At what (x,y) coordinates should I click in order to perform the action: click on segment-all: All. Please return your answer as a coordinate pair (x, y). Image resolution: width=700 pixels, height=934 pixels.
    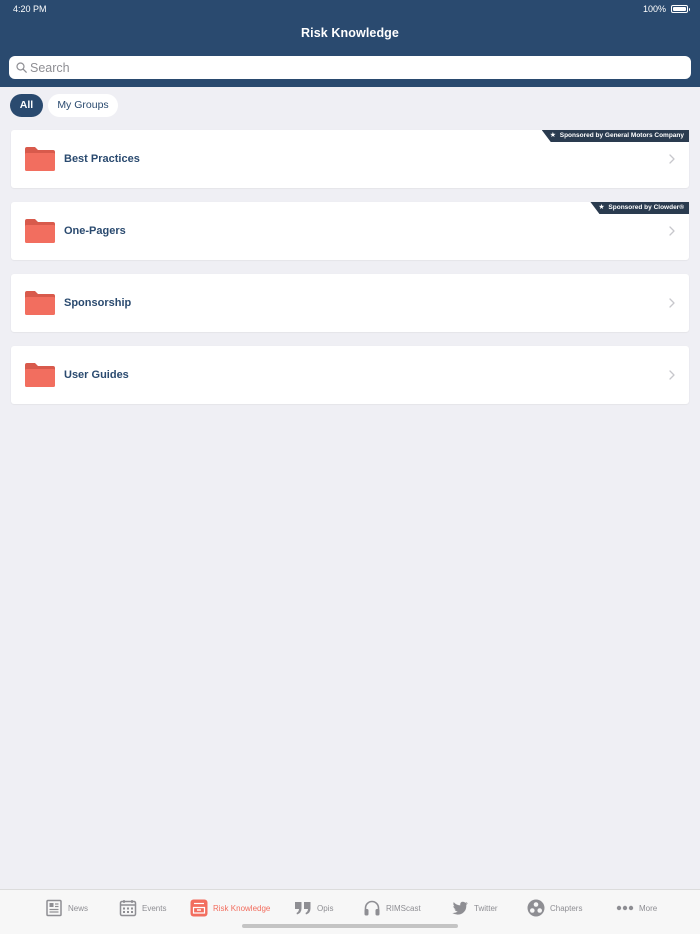
    Looking at the image, I should click on (26, 105).